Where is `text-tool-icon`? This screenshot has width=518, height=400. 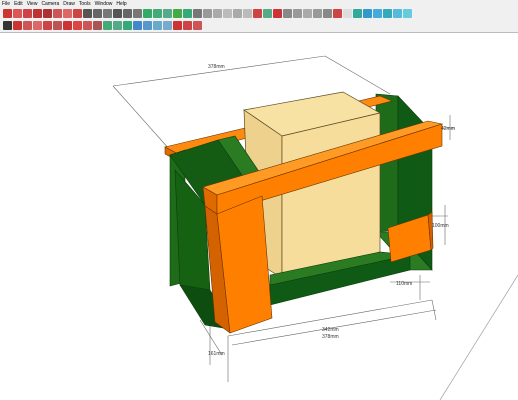 text-tool-icon is located at coordinates (177, 13).